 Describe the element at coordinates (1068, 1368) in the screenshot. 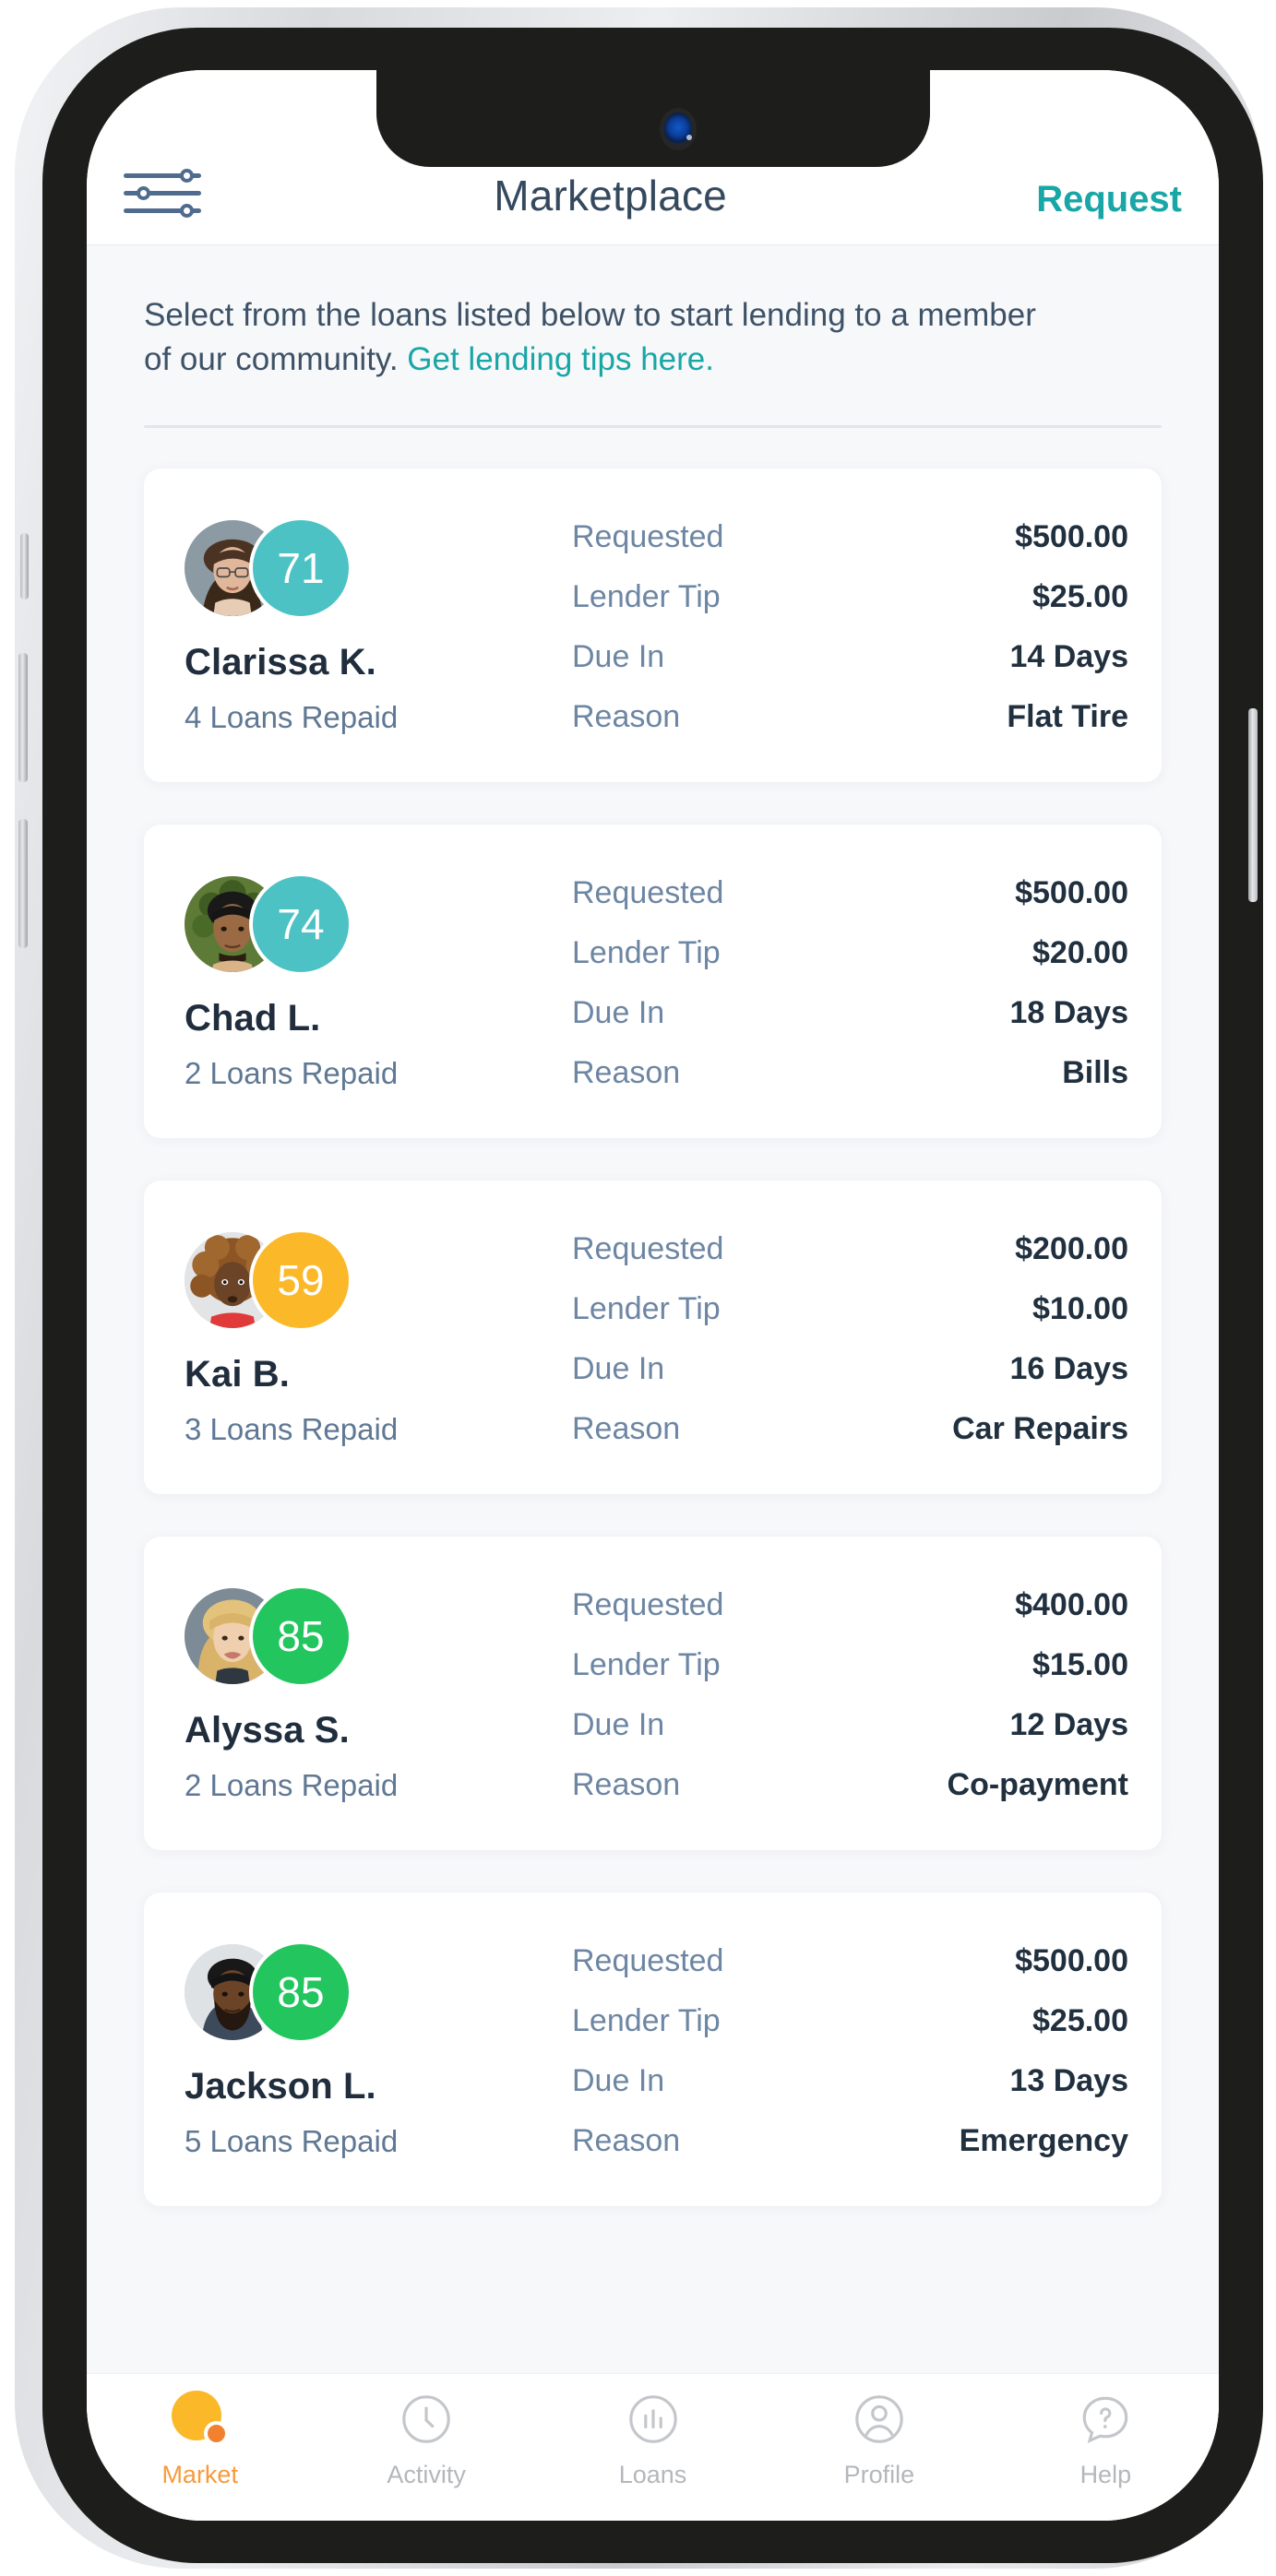

I see `detail-value: 16 Days` at that location.